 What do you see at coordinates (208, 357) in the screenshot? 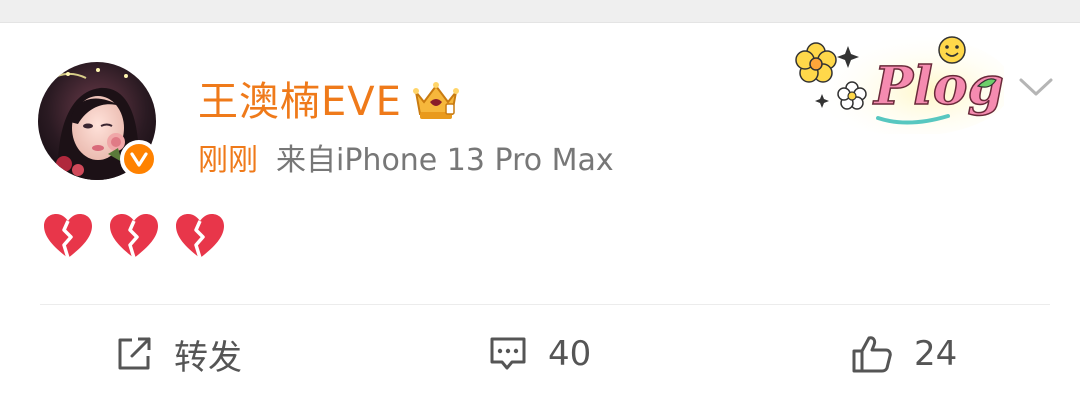
I see `repost-label: 转发` at bounding box center [208, 357].